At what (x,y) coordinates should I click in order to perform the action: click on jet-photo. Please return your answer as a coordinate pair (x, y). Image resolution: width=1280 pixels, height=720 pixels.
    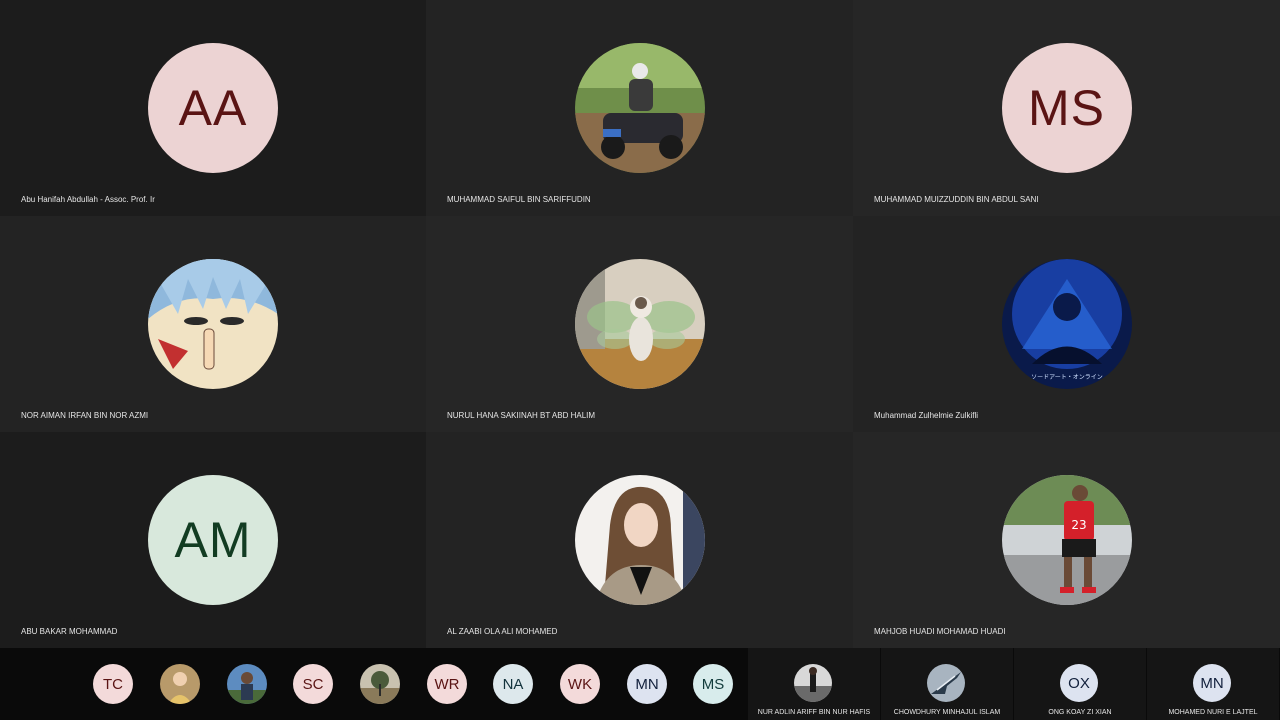
    Looking at the image, I should click on (946, 683).